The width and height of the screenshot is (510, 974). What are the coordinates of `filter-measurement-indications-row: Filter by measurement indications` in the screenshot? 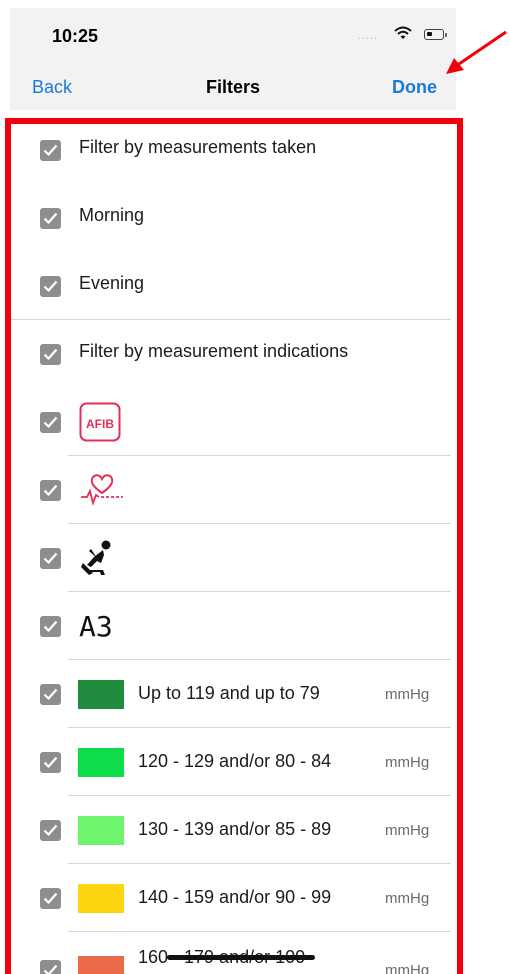 It's located at (234, 354).